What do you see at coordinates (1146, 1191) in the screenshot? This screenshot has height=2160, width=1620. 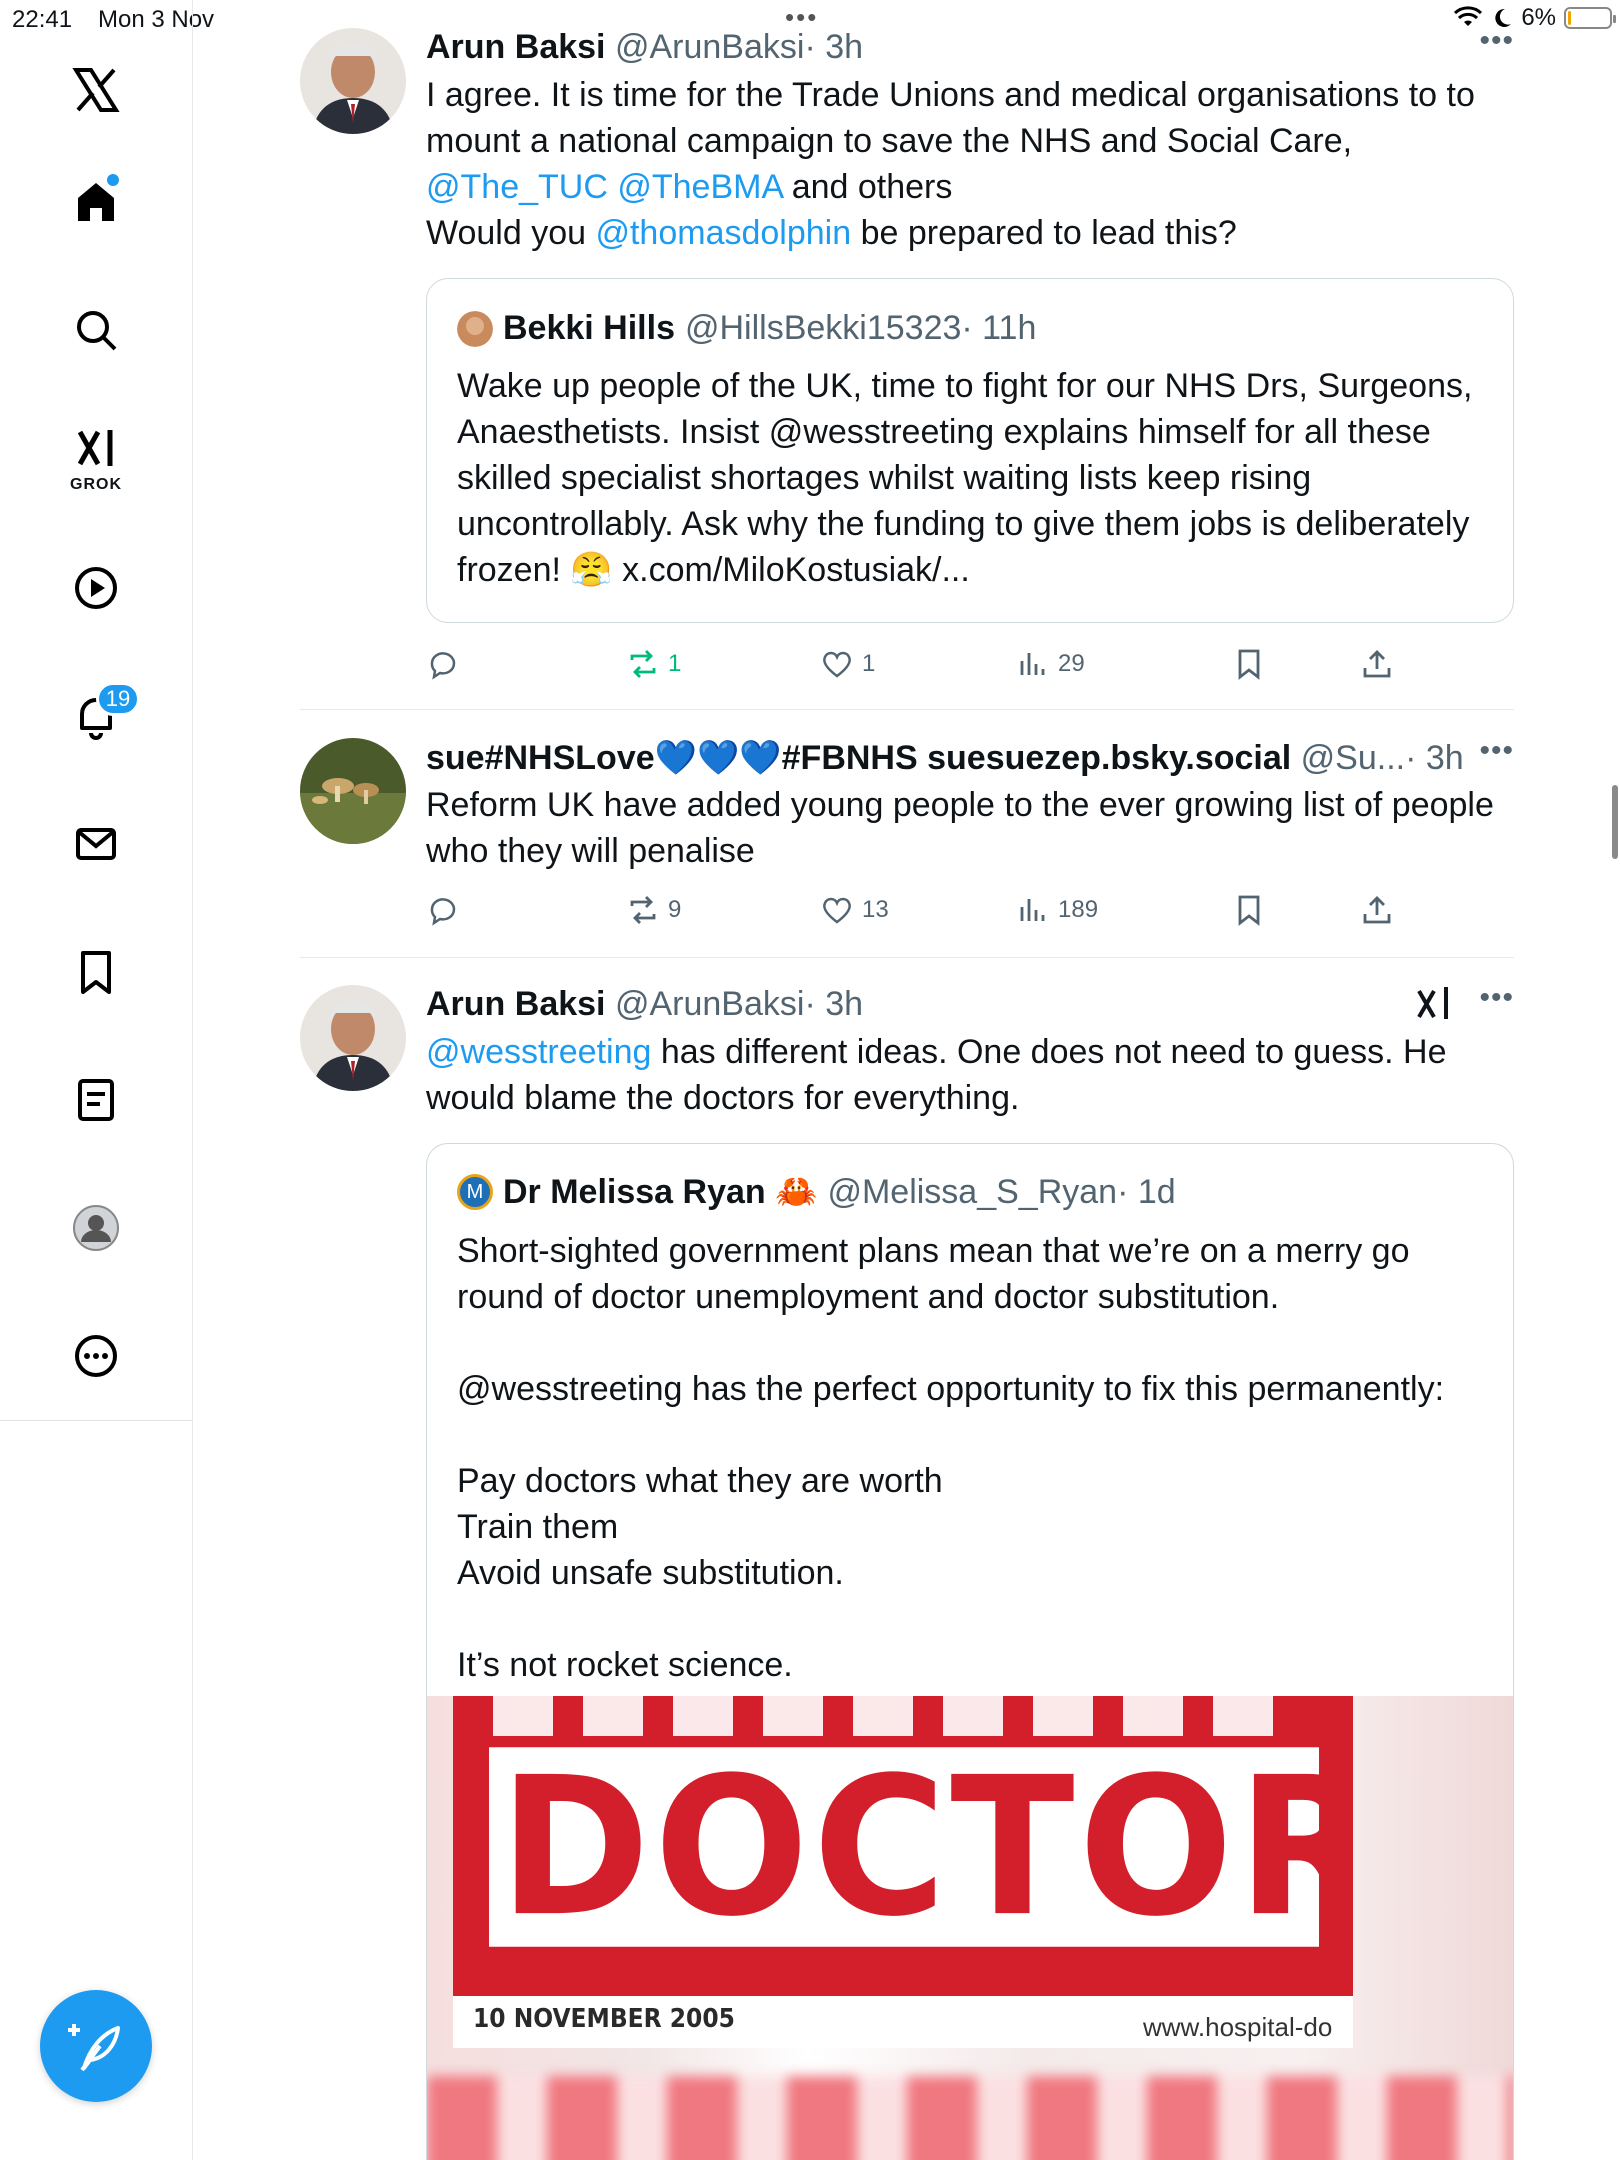 I see `quote-time: · 1d` at bounding box center [1146, 1191].